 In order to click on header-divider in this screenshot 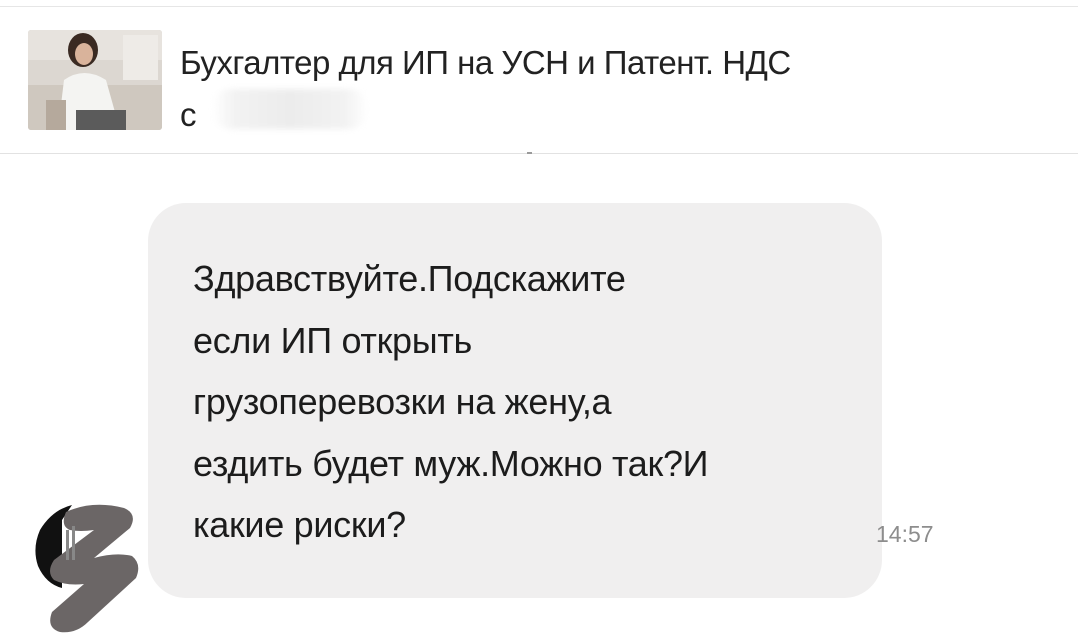, I will do `click(539, 153)`.